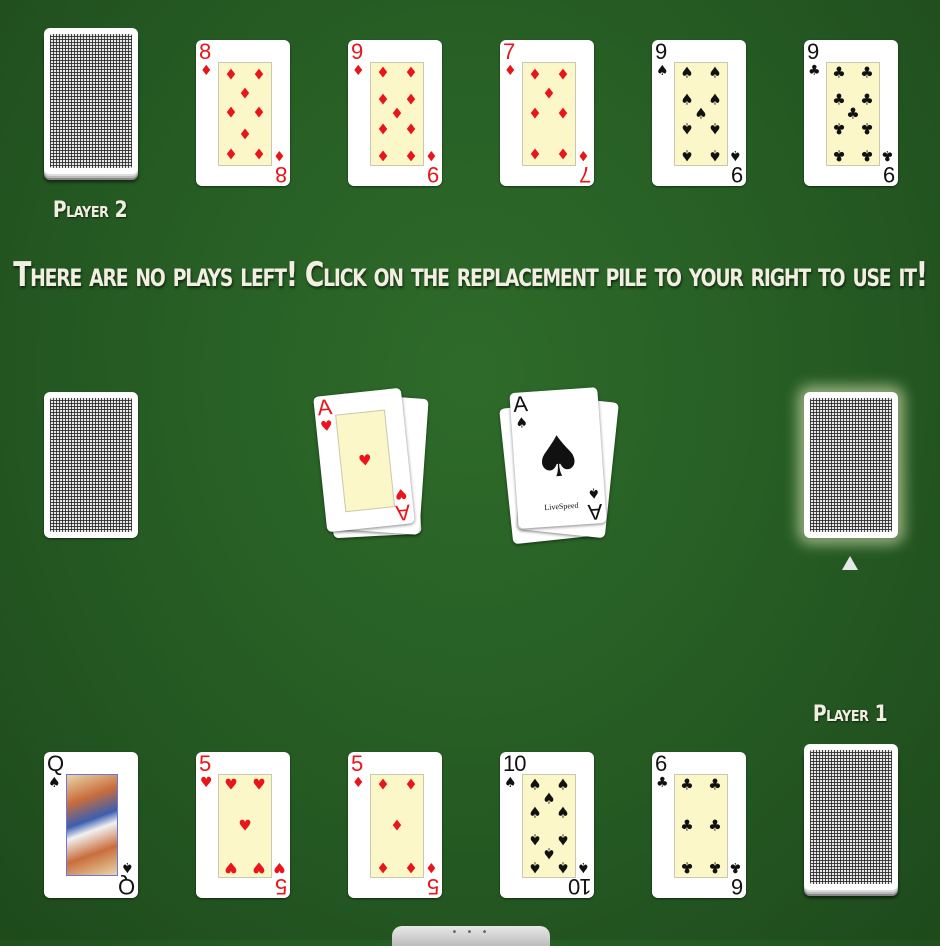 This screenshot has width=940, height=946. I want to click on player1-card-4: 10 ♠ ♠ ♠ ♠ ♠ ♠ ♠ ♠ ♠ ♠ ♠ ♠ 10, so click(547, 825).